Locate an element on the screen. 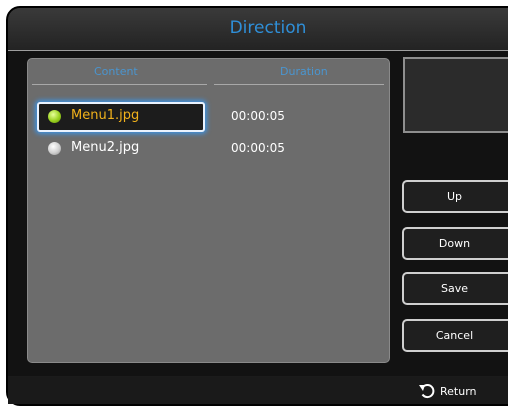 This screenshot has height=411, width=508. return-button: Return is located at coordinates (447, 391).